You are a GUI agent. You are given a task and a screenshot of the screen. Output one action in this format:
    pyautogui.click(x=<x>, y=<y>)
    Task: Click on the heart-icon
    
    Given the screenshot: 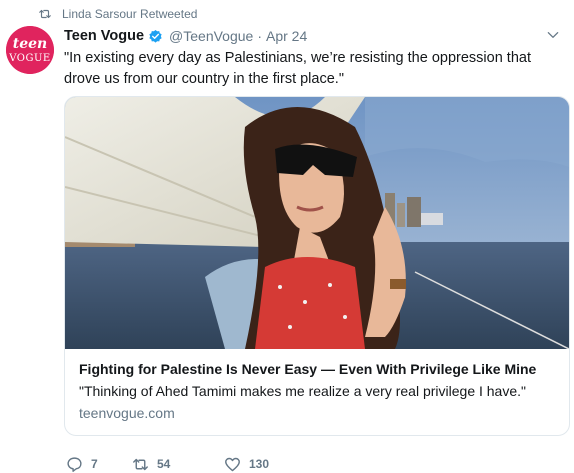 What is the action you would take?
    pyautogui.click(x=232, y=464)
    